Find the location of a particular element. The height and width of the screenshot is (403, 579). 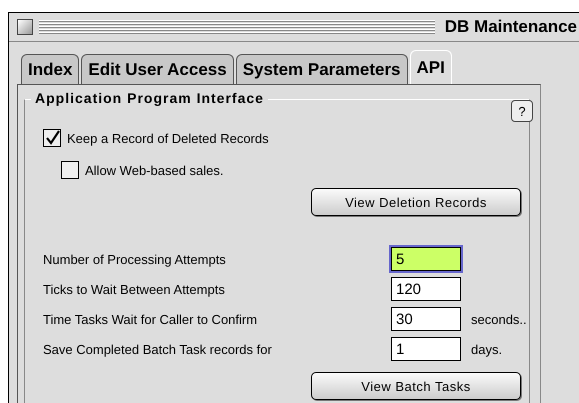

view-batch-tasks-button: View Batch Tasks is located at coordinates (416, 386).